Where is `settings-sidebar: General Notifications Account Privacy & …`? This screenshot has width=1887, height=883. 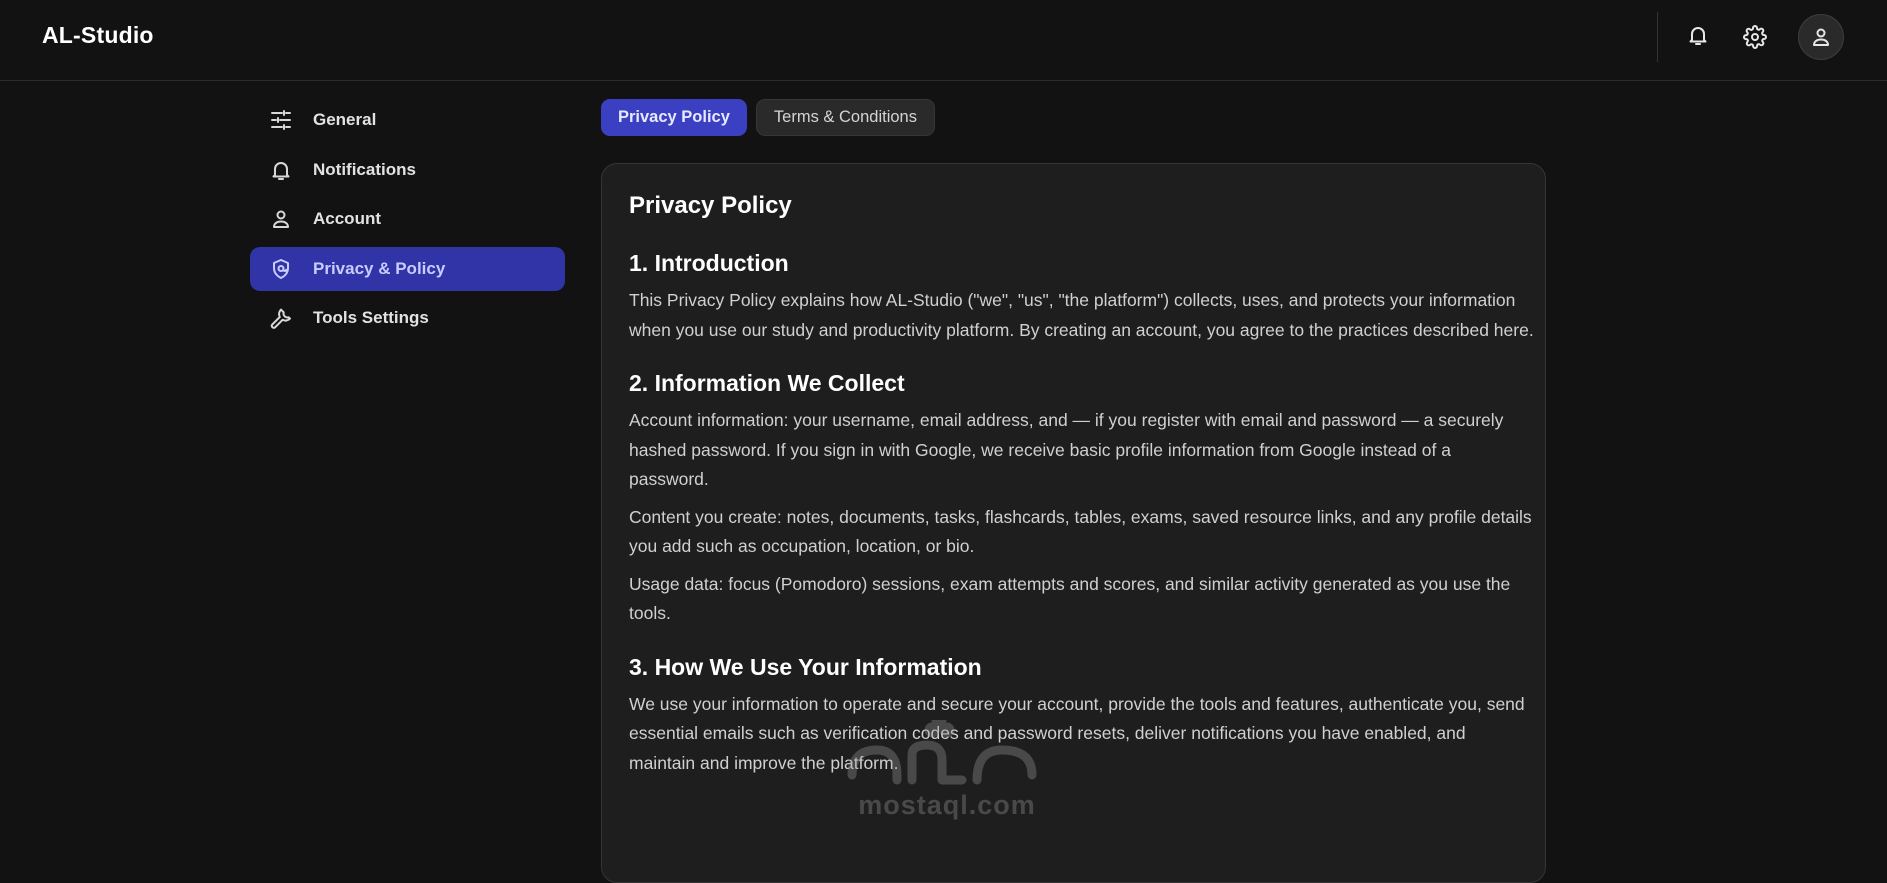
settings-sidebar: General Notifications Account Privacy & … is located at coordinates (407, 222).